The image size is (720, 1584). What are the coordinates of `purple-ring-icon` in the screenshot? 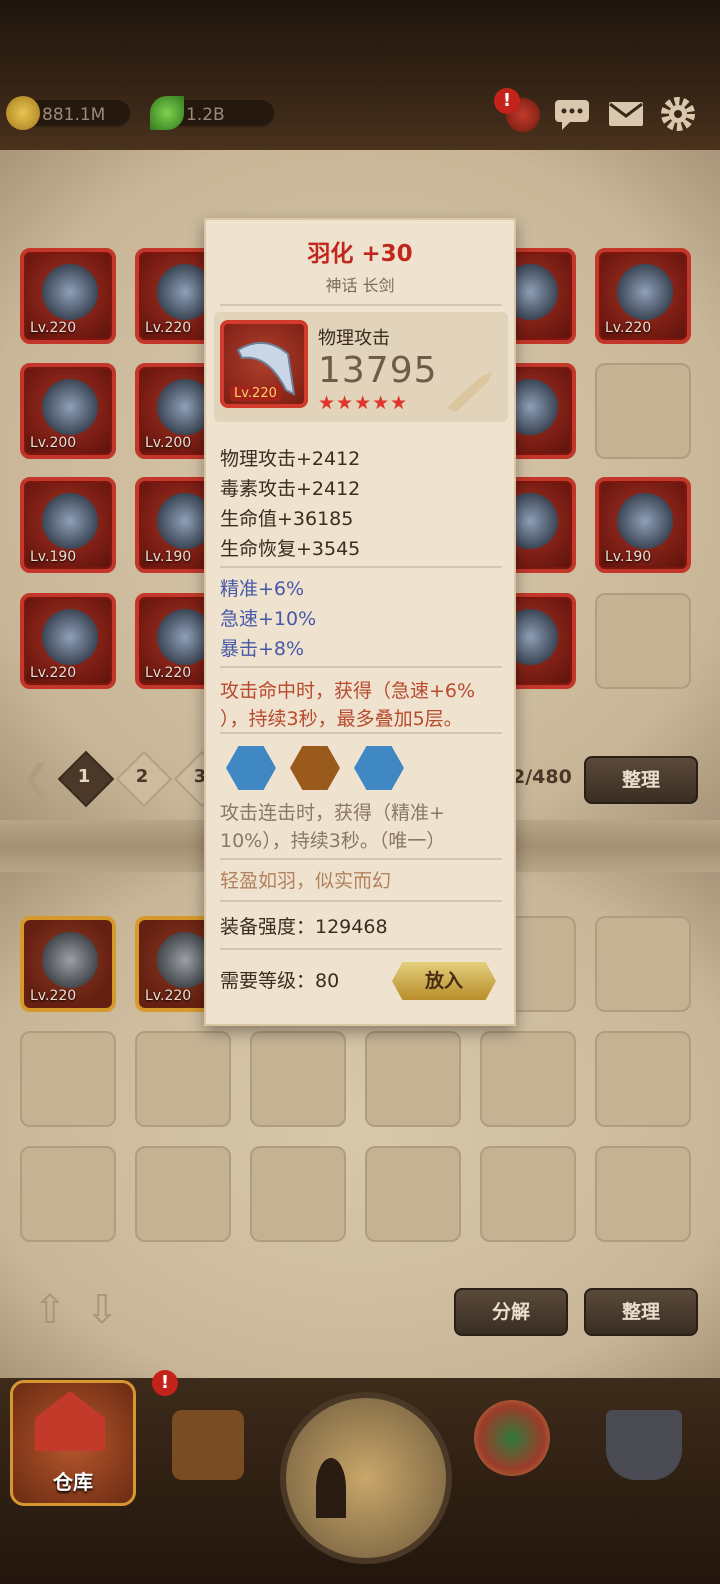 It's located at (645, 292).